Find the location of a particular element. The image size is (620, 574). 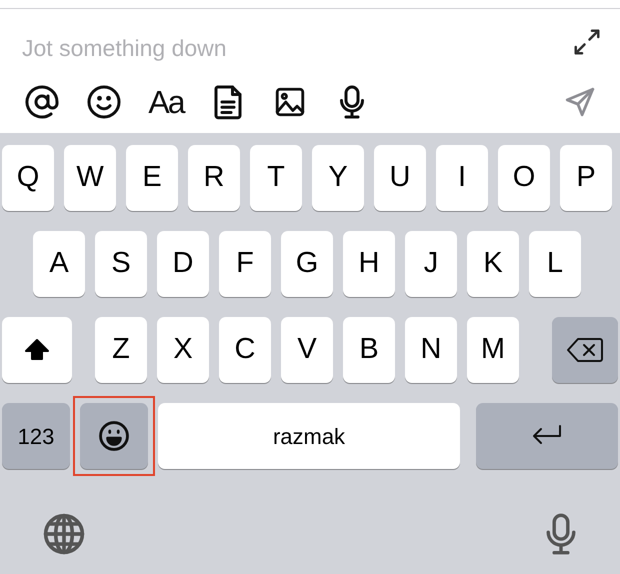

globe-button is located at coordinates (64, 534).